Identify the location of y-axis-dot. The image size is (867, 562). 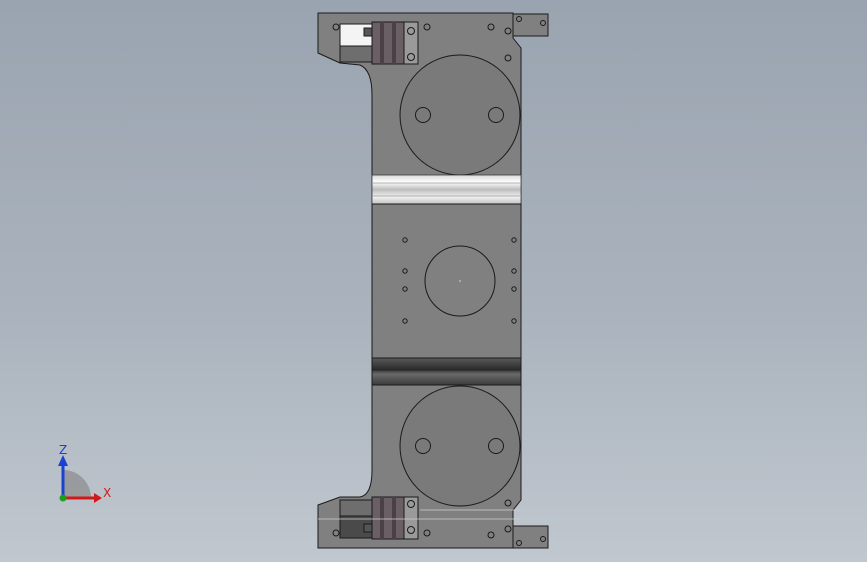
(63, 498).